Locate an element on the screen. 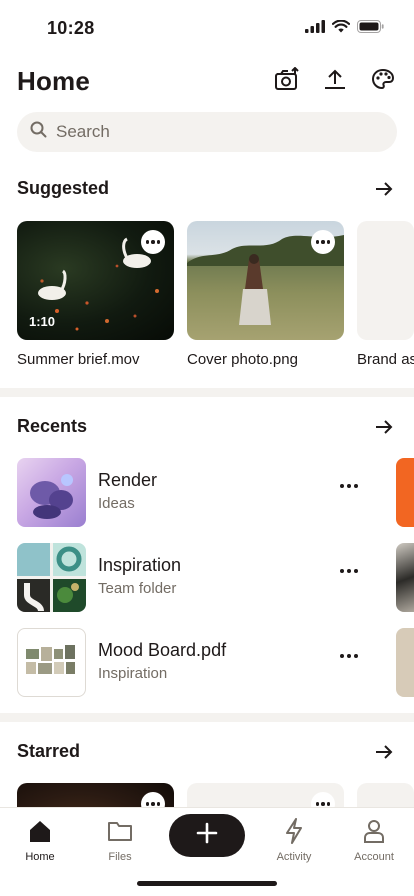  create-button is located at coordinates (207, 835).